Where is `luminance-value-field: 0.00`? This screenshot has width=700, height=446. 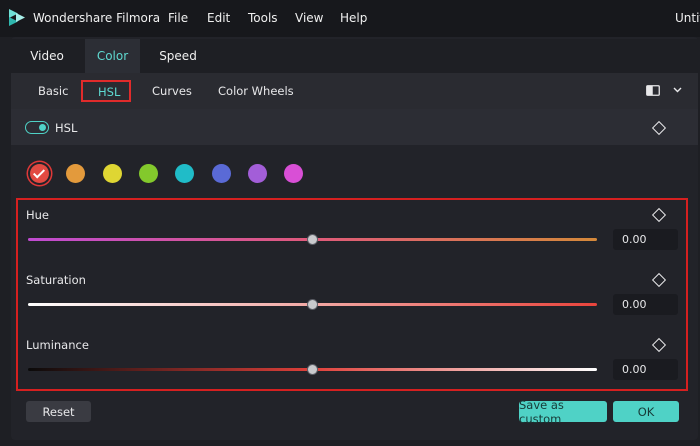
luminance-value-field: 0.00 is located at coordinates (645, 369).